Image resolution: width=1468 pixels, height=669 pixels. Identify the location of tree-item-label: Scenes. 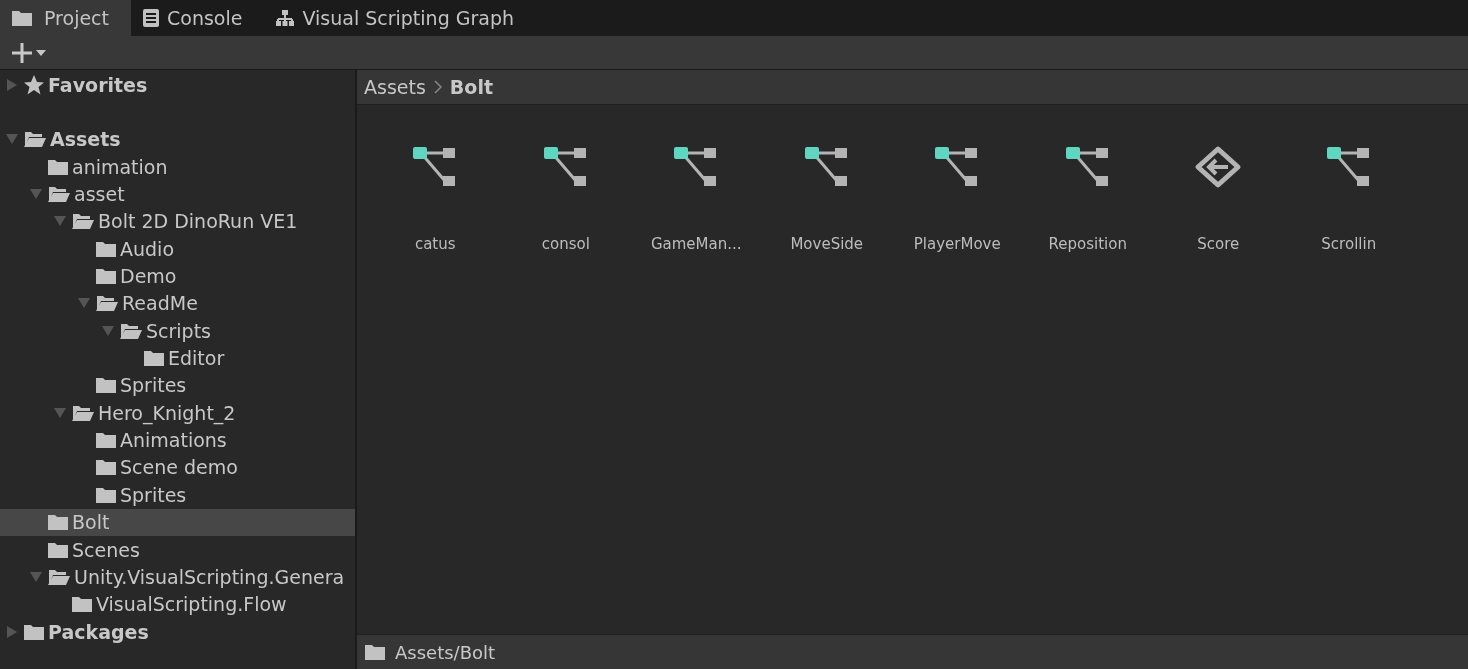
(106, 549).